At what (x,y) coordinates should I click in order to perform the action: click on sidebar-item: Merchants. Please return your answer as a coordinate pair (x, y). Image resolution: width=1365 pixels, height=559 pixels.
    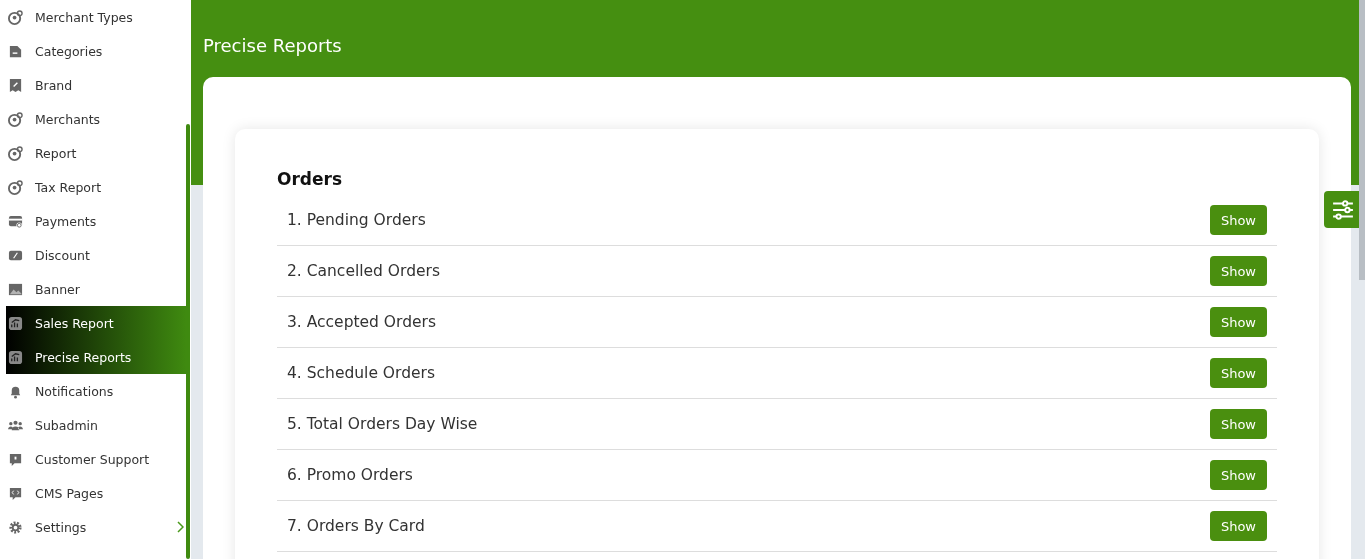
    Looking at the image, I should click on (96, 119).